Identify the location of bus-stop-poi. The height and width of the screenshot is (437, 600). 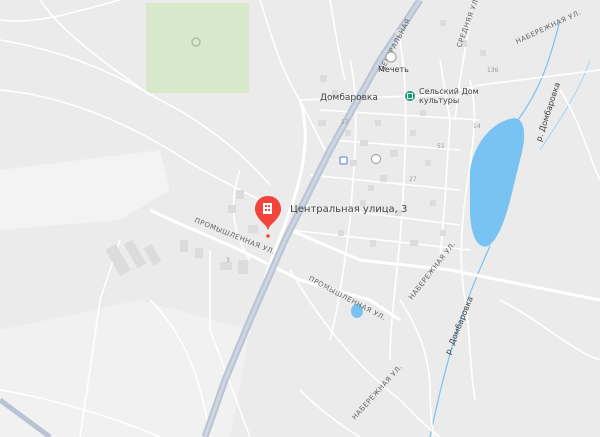
(343, 160).